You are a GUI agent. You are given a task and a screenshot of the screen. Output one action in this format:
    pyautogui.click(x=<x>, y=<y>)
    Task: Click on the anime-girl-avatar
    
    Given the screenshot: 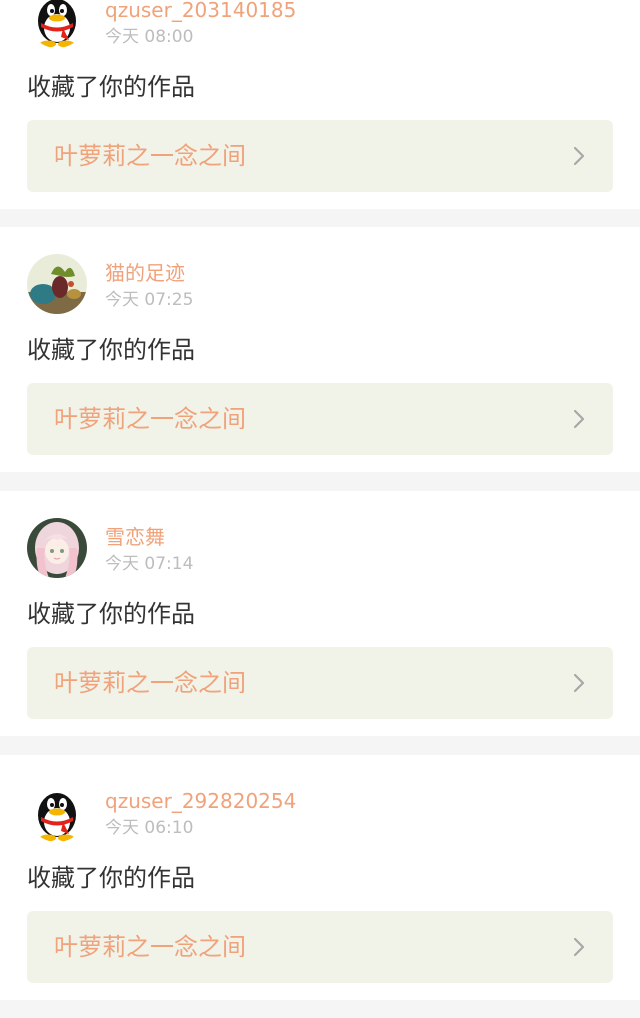 What is the action you would take?
    pyautogui.click(x=57, y=548)
    